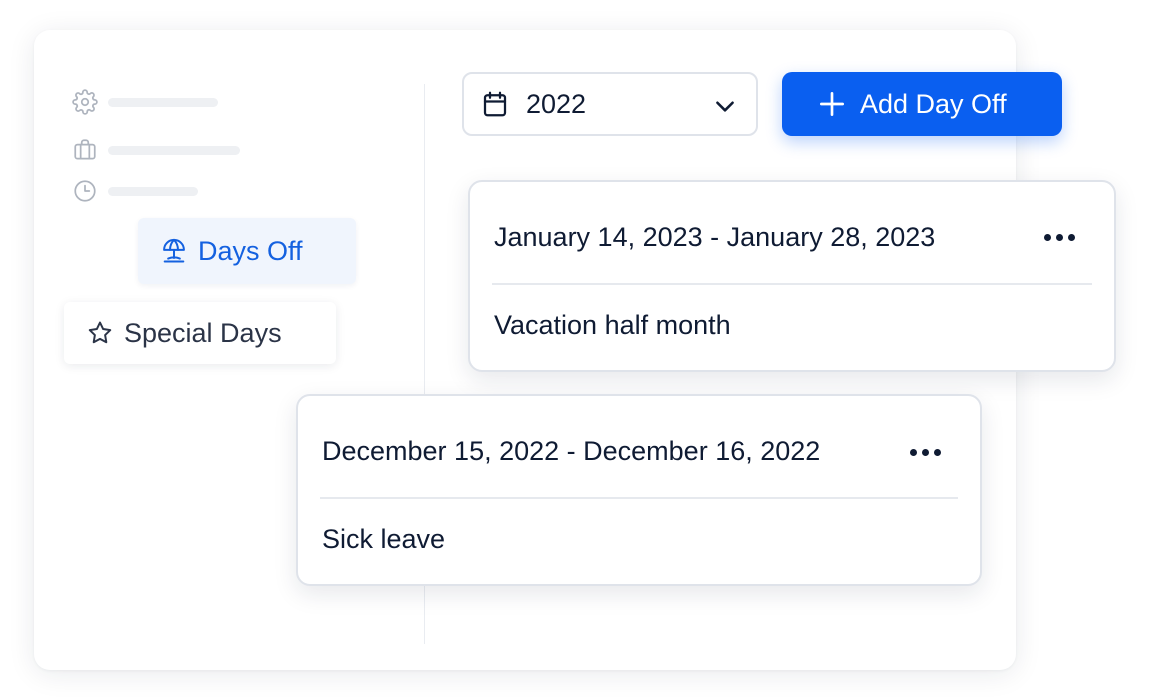 The image size is (1150, 700). I want to click on sidebar-item-label: Days Off, so click(250, 250).